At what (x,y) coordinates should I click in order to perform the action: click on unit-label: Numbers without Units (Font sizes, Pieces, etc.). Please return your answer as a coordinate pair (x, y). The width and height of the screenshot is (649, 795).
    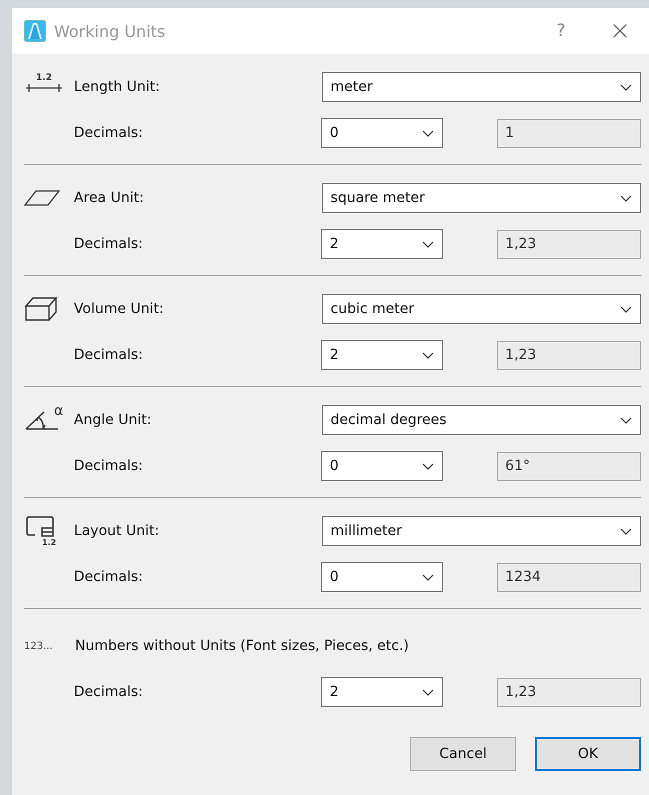
    Looking at the image, I should click on (242, 646).